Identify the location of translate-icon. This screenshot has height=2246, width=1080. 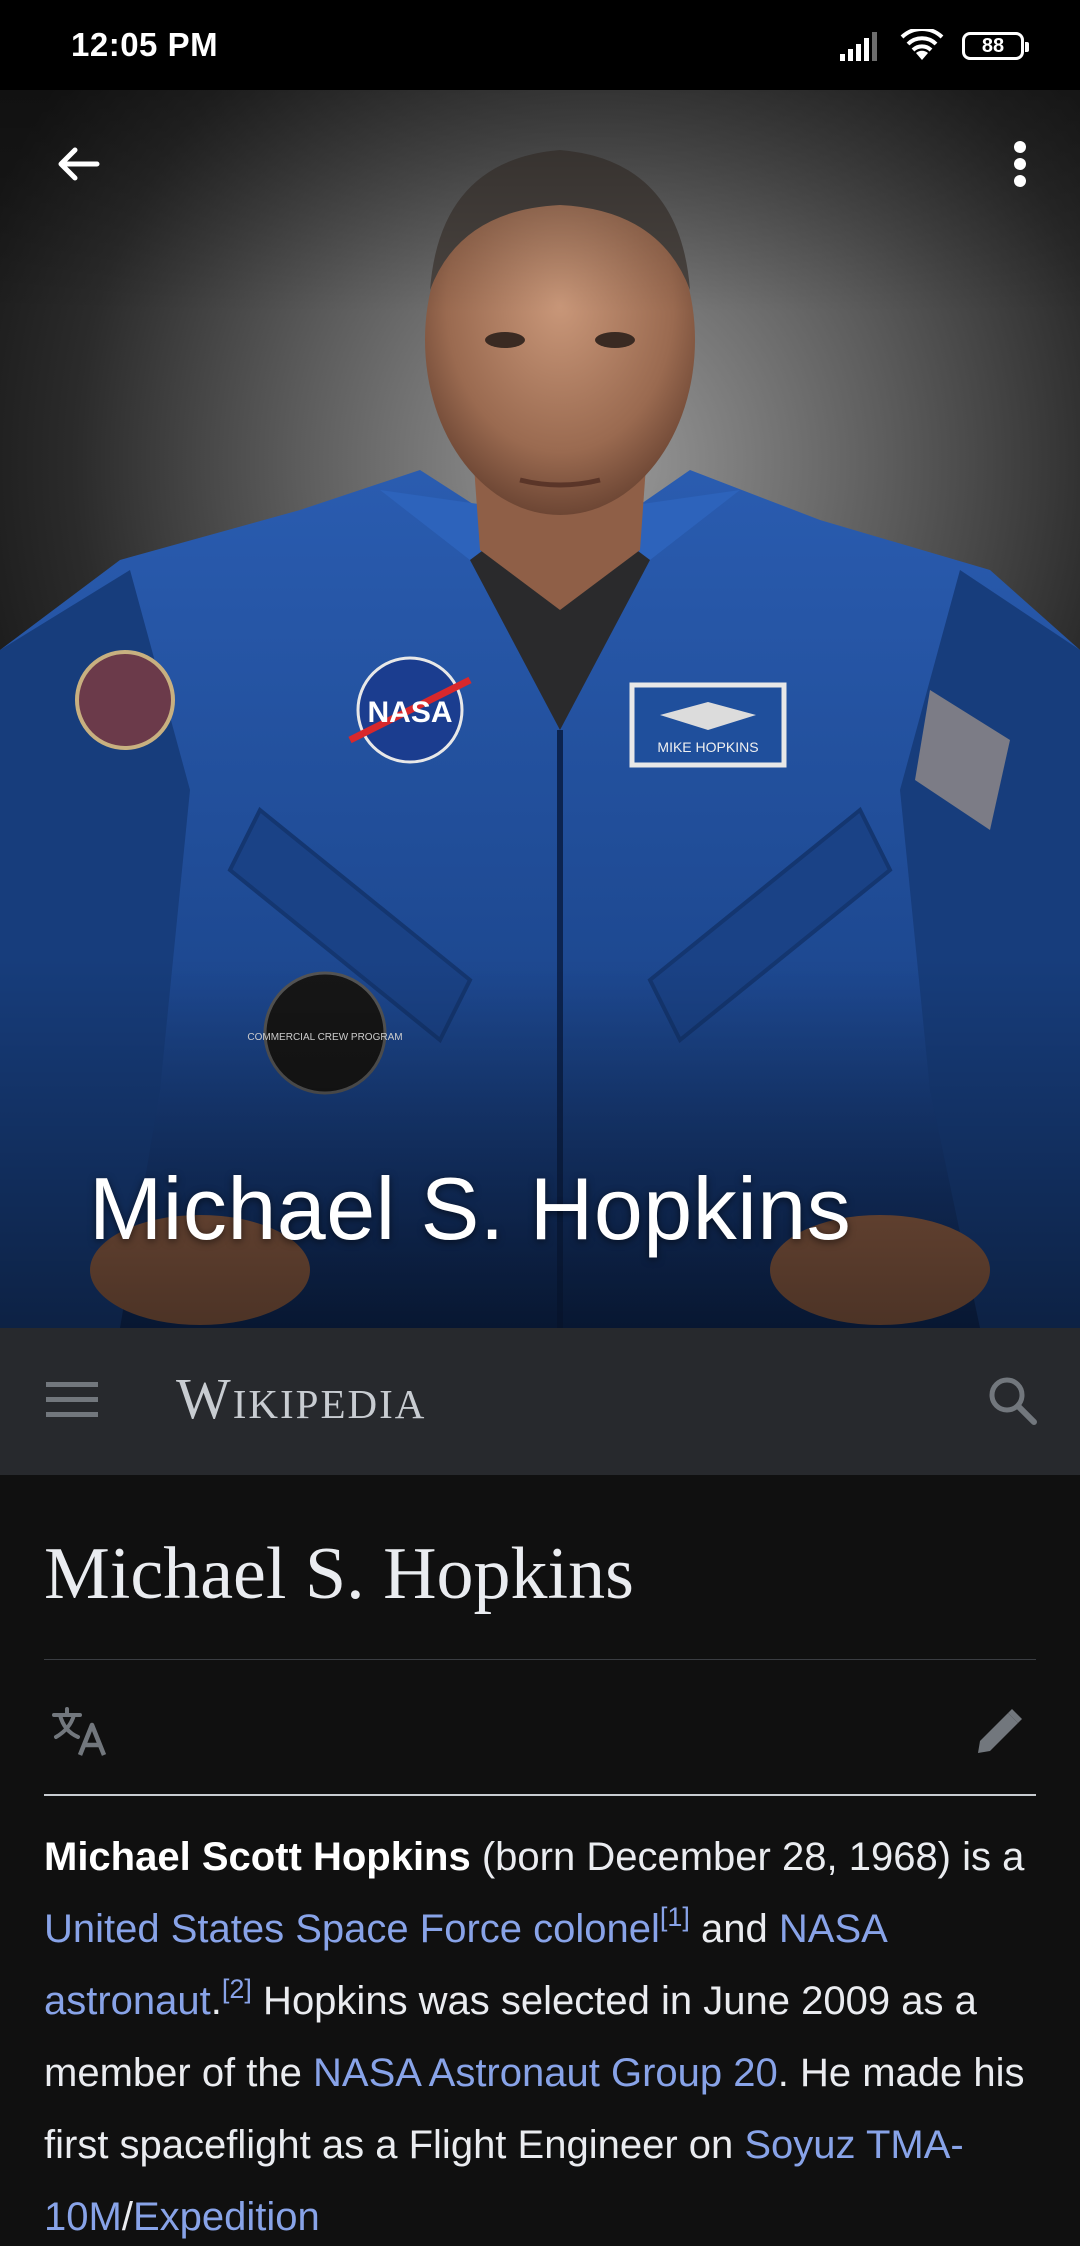
(79, 1731).